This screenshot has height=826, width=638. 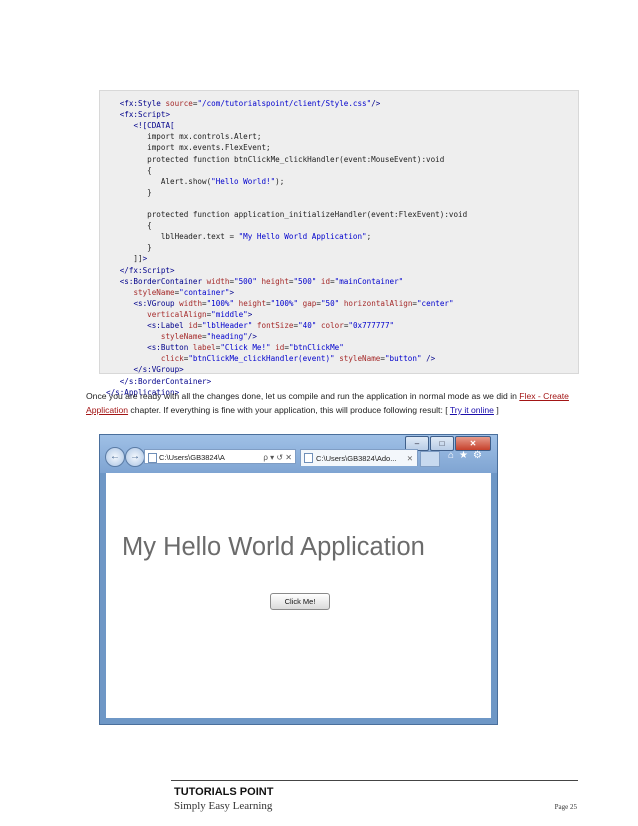 What do you see at coordinates (127, 259) in the screenshot?
I see `code-line: ]]>` at bounding box center [127, 259].